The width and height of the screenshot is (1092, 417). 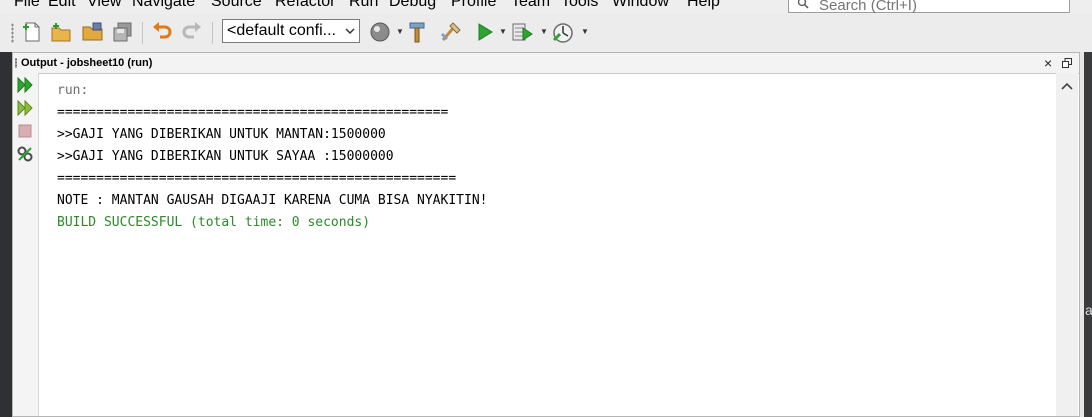 I want to click on clean-build-dropdown-icon: ▼, so click(x=400, y=31).